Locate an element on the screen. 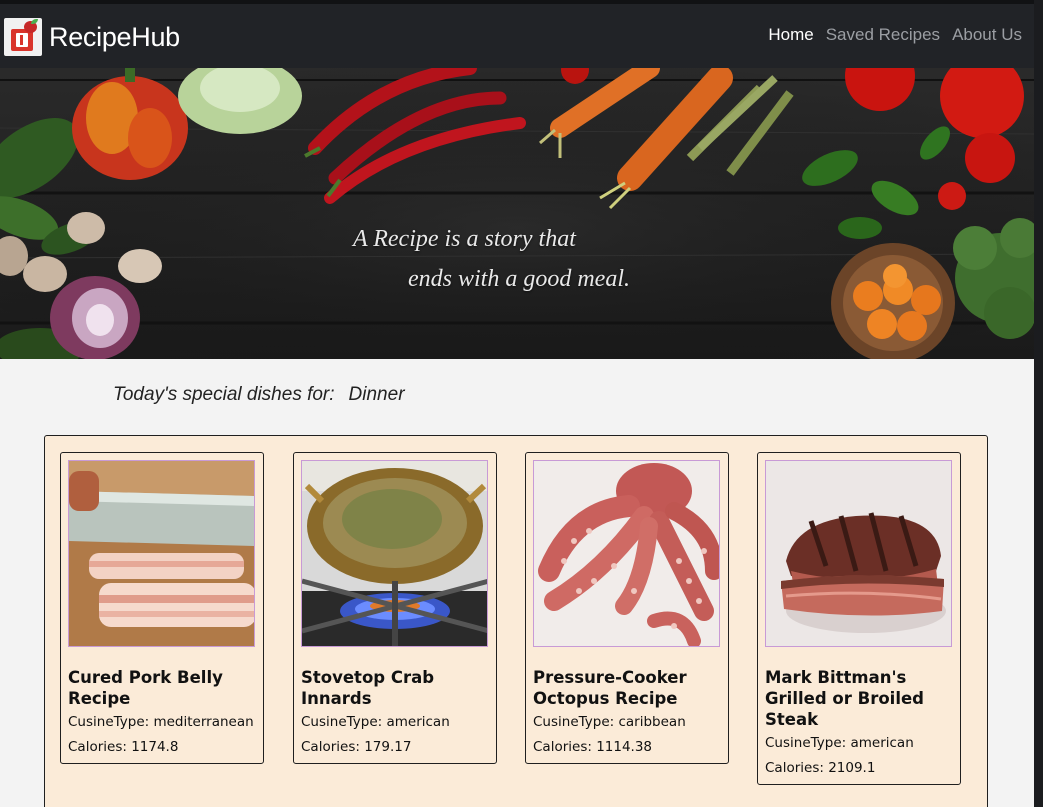 This screenshot has height=807, width=1043. recipe-calories: Calories: 1174.8 is located at coordinates (123, 747).